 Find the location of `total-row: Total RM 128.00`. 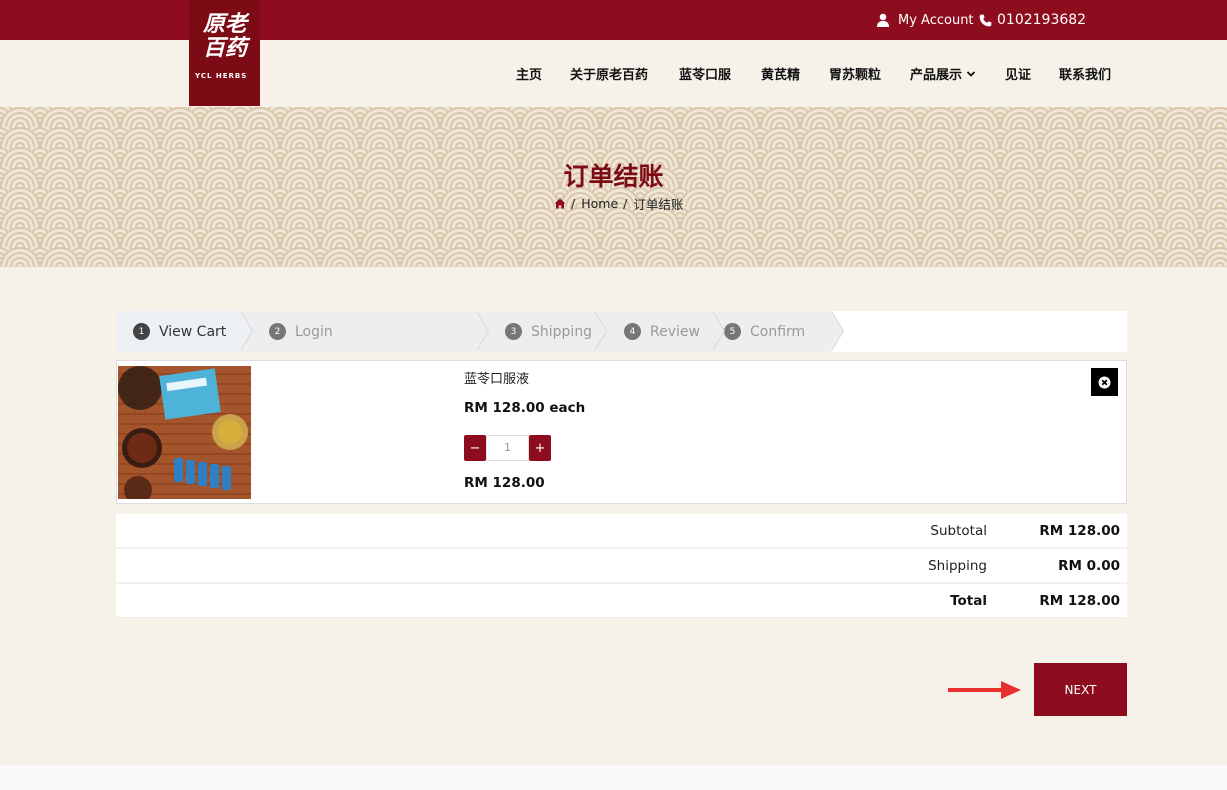

total-row: Total RM 128.00 is located at coordinates (621, 601).